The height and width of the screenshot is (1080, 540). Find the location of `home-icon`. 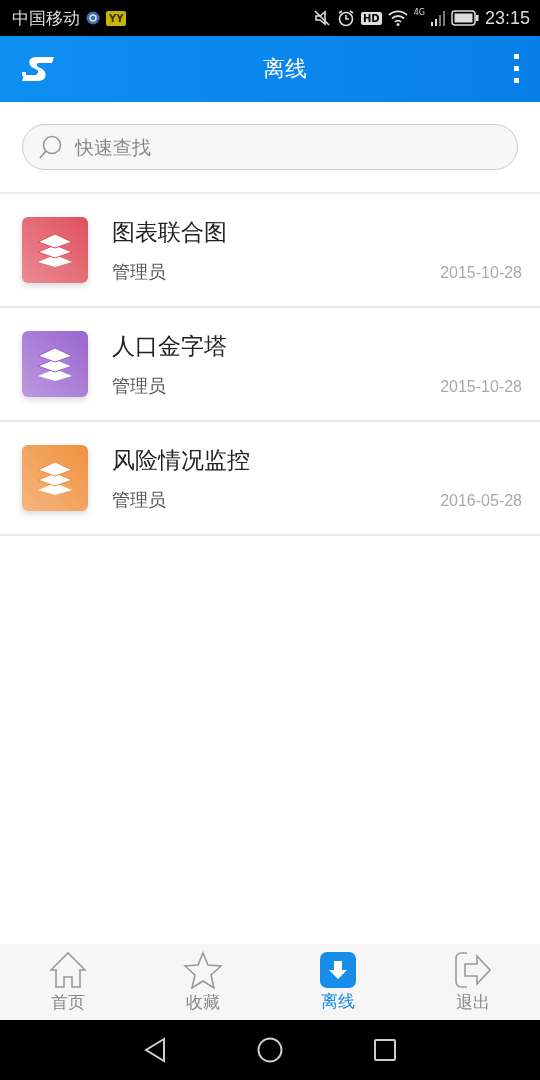

home-icon is located at coordinates (67, 969).